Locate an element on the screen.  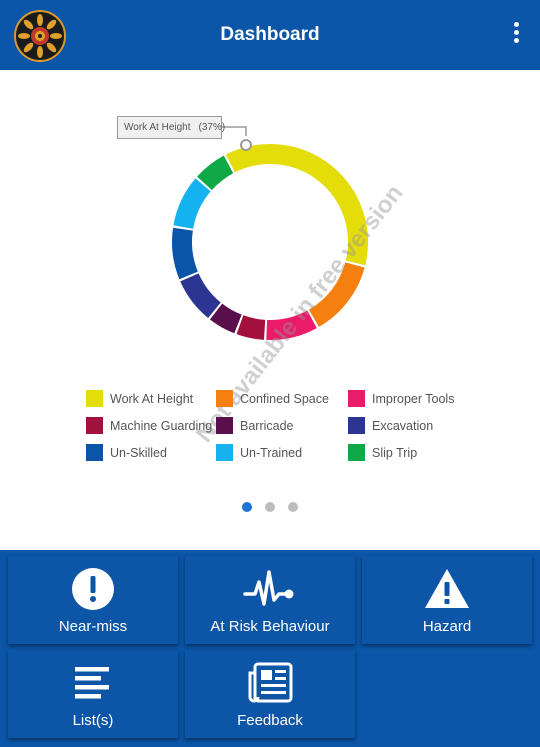
legend-label: Un-Trained is located at coordinates (271, 452).